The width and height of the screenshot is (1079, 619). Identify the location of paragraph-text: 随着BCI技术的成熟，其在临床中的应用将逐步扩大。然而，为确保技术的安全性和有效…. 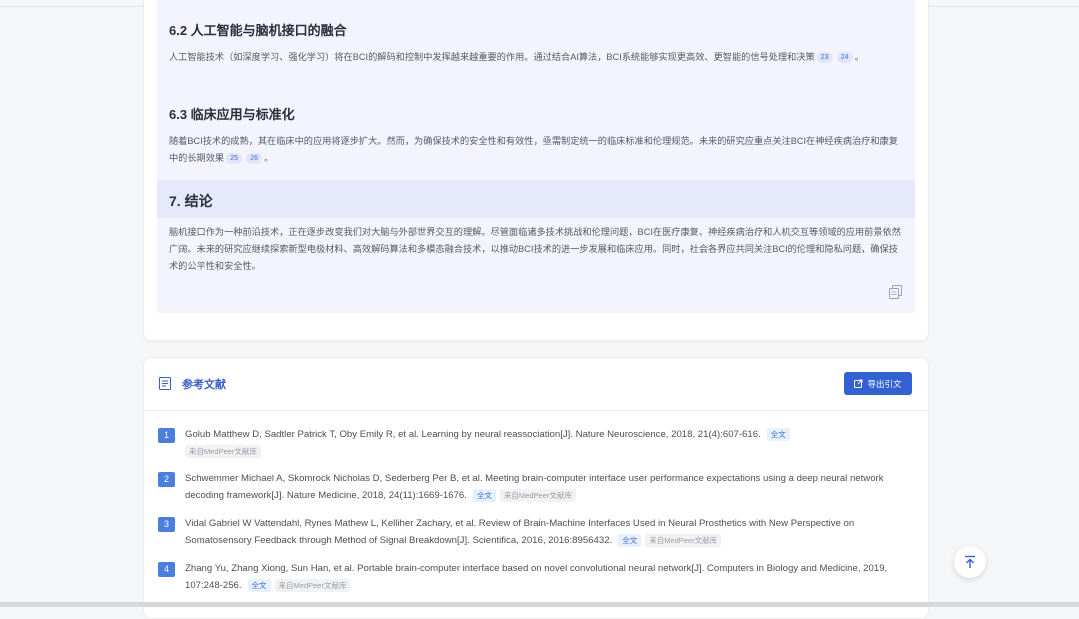
(533, 149).